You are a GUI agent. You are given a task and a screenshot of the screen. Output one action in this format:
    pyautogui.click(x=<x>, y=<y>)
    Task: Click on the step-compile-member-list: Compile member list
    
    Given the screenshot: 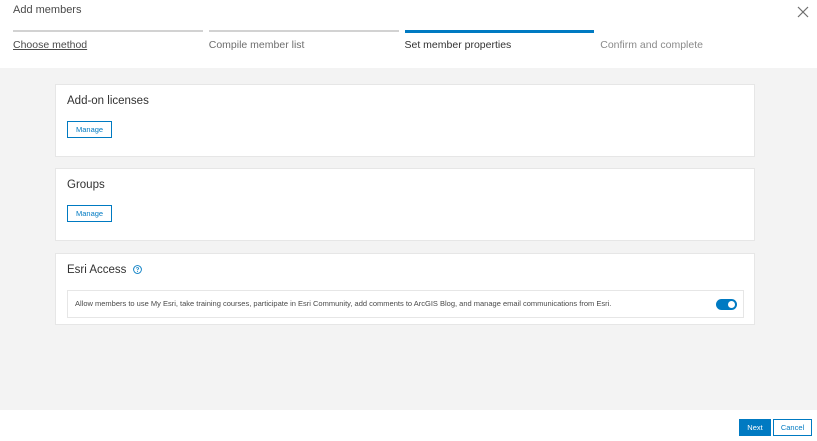 What is the action you would take?
    pyautogui.click(x=303, y=45)
    